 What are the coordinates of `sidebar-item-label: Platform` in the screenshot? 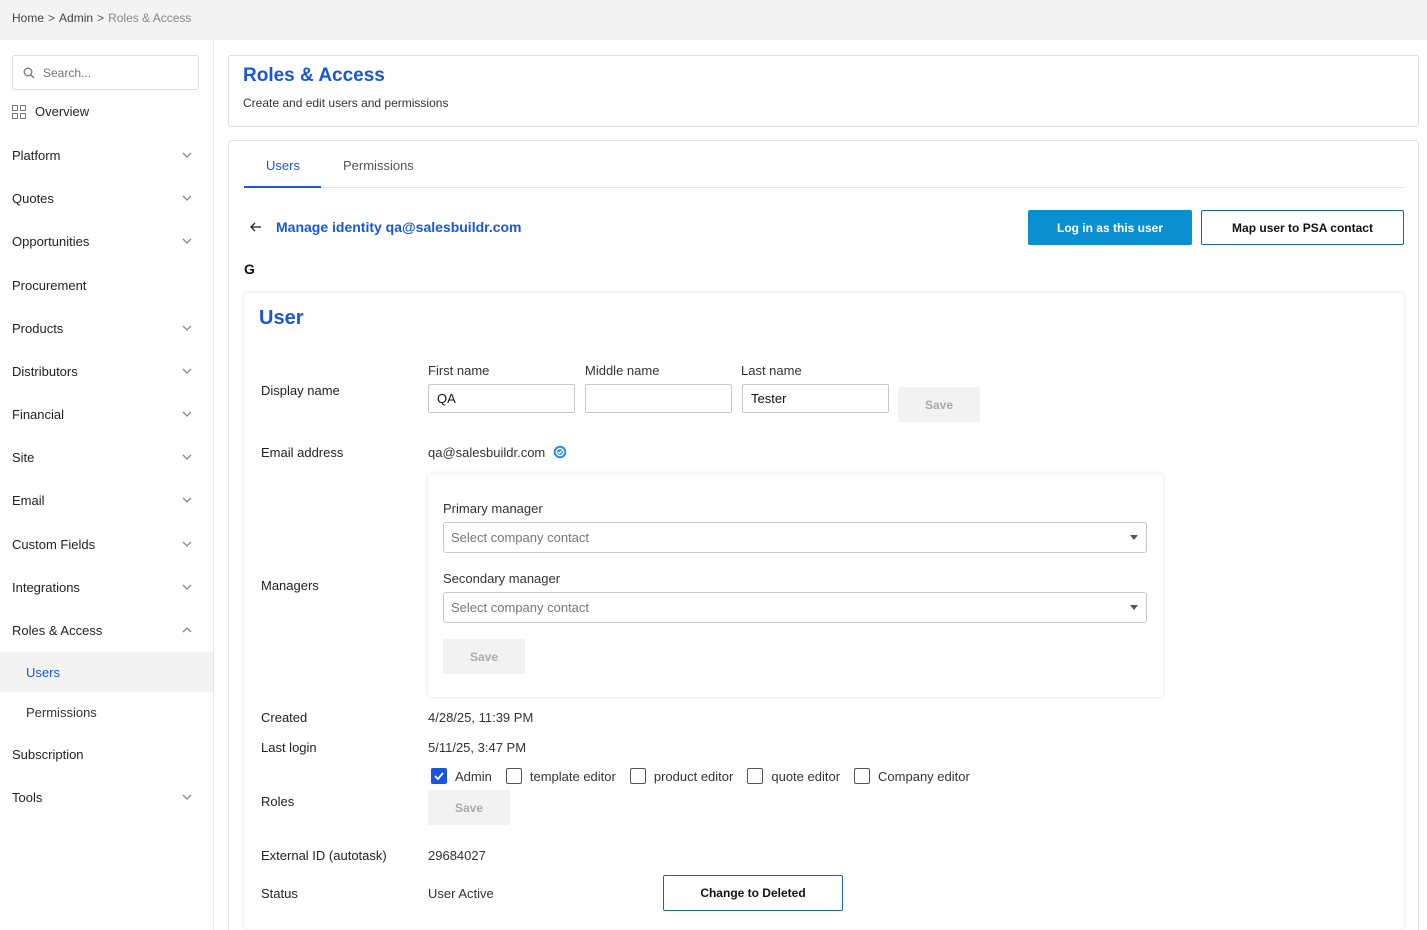 It's located at (36, 155).